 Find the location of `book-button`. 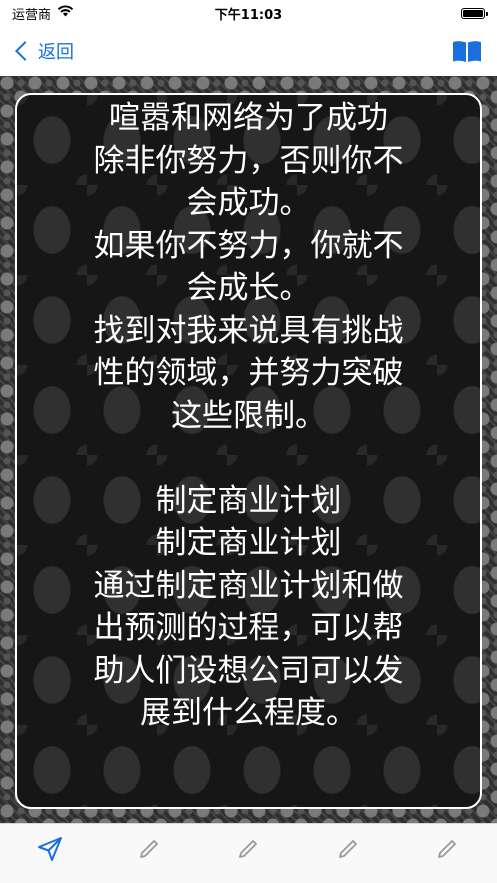

book-button is located at coordinates (467, 51).